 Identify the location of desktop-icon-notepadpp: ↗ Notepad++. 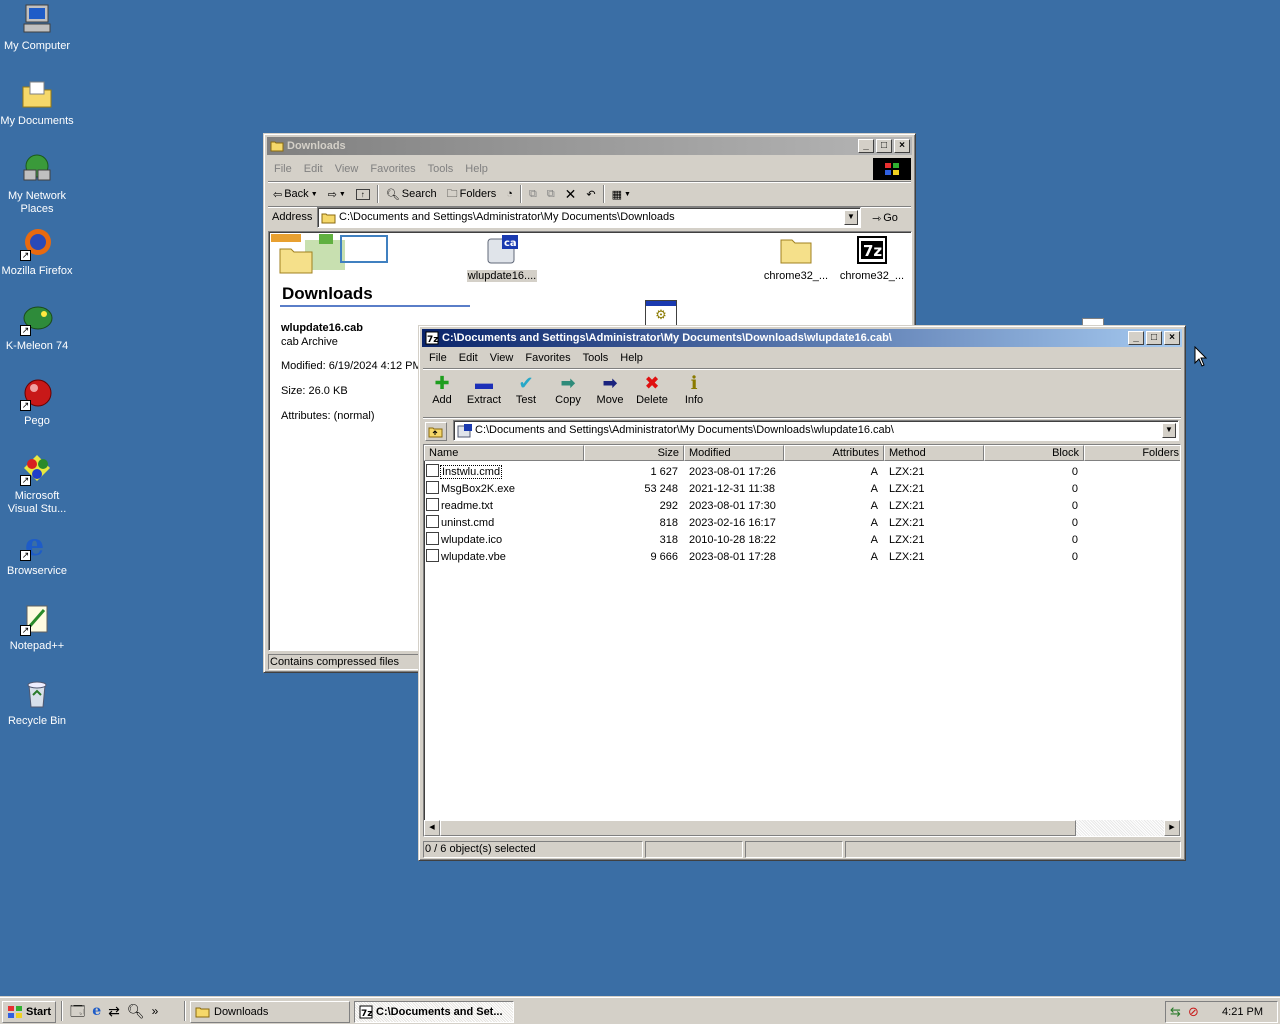
(37, 627).